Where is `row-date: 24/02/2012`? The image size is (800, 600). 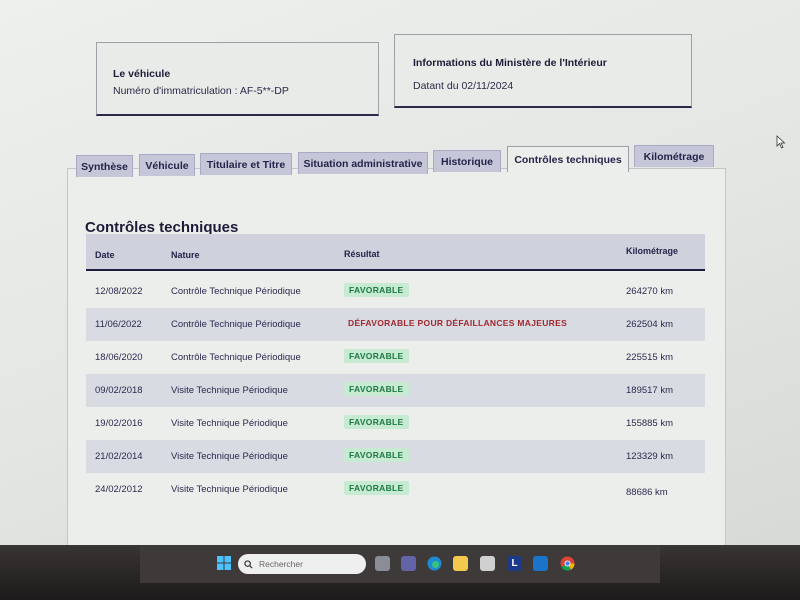
row-date: 24/02/2012 is located at coordinates (119, 489).